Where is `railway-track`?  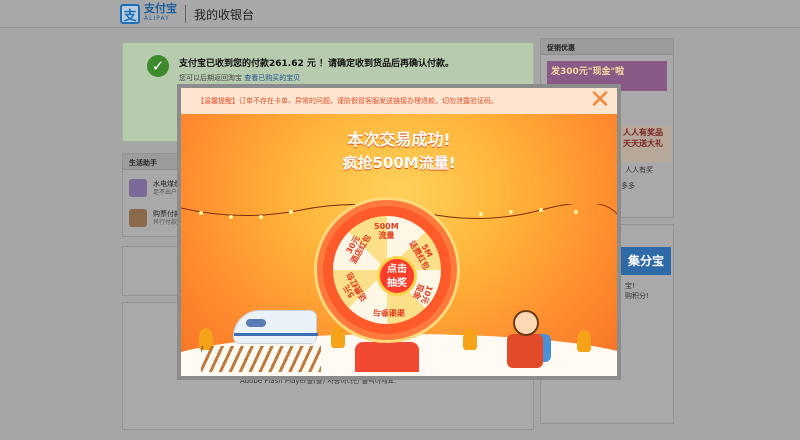
railway-track is located at coordinates (261, 359).